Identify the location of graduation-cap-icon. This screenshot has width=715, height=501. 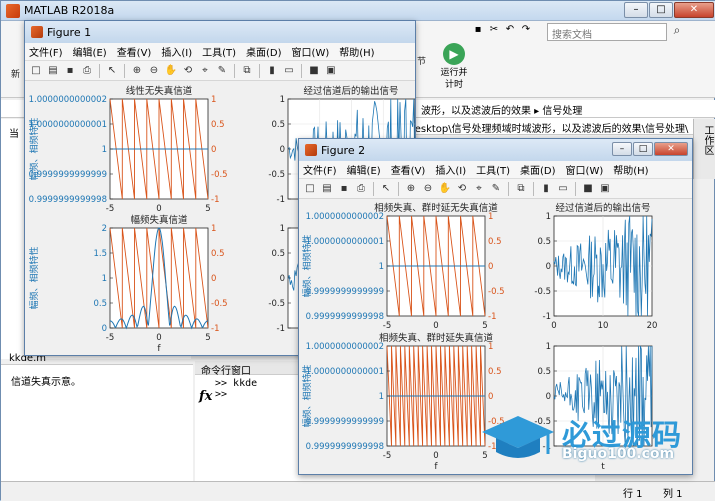
(518, 437).